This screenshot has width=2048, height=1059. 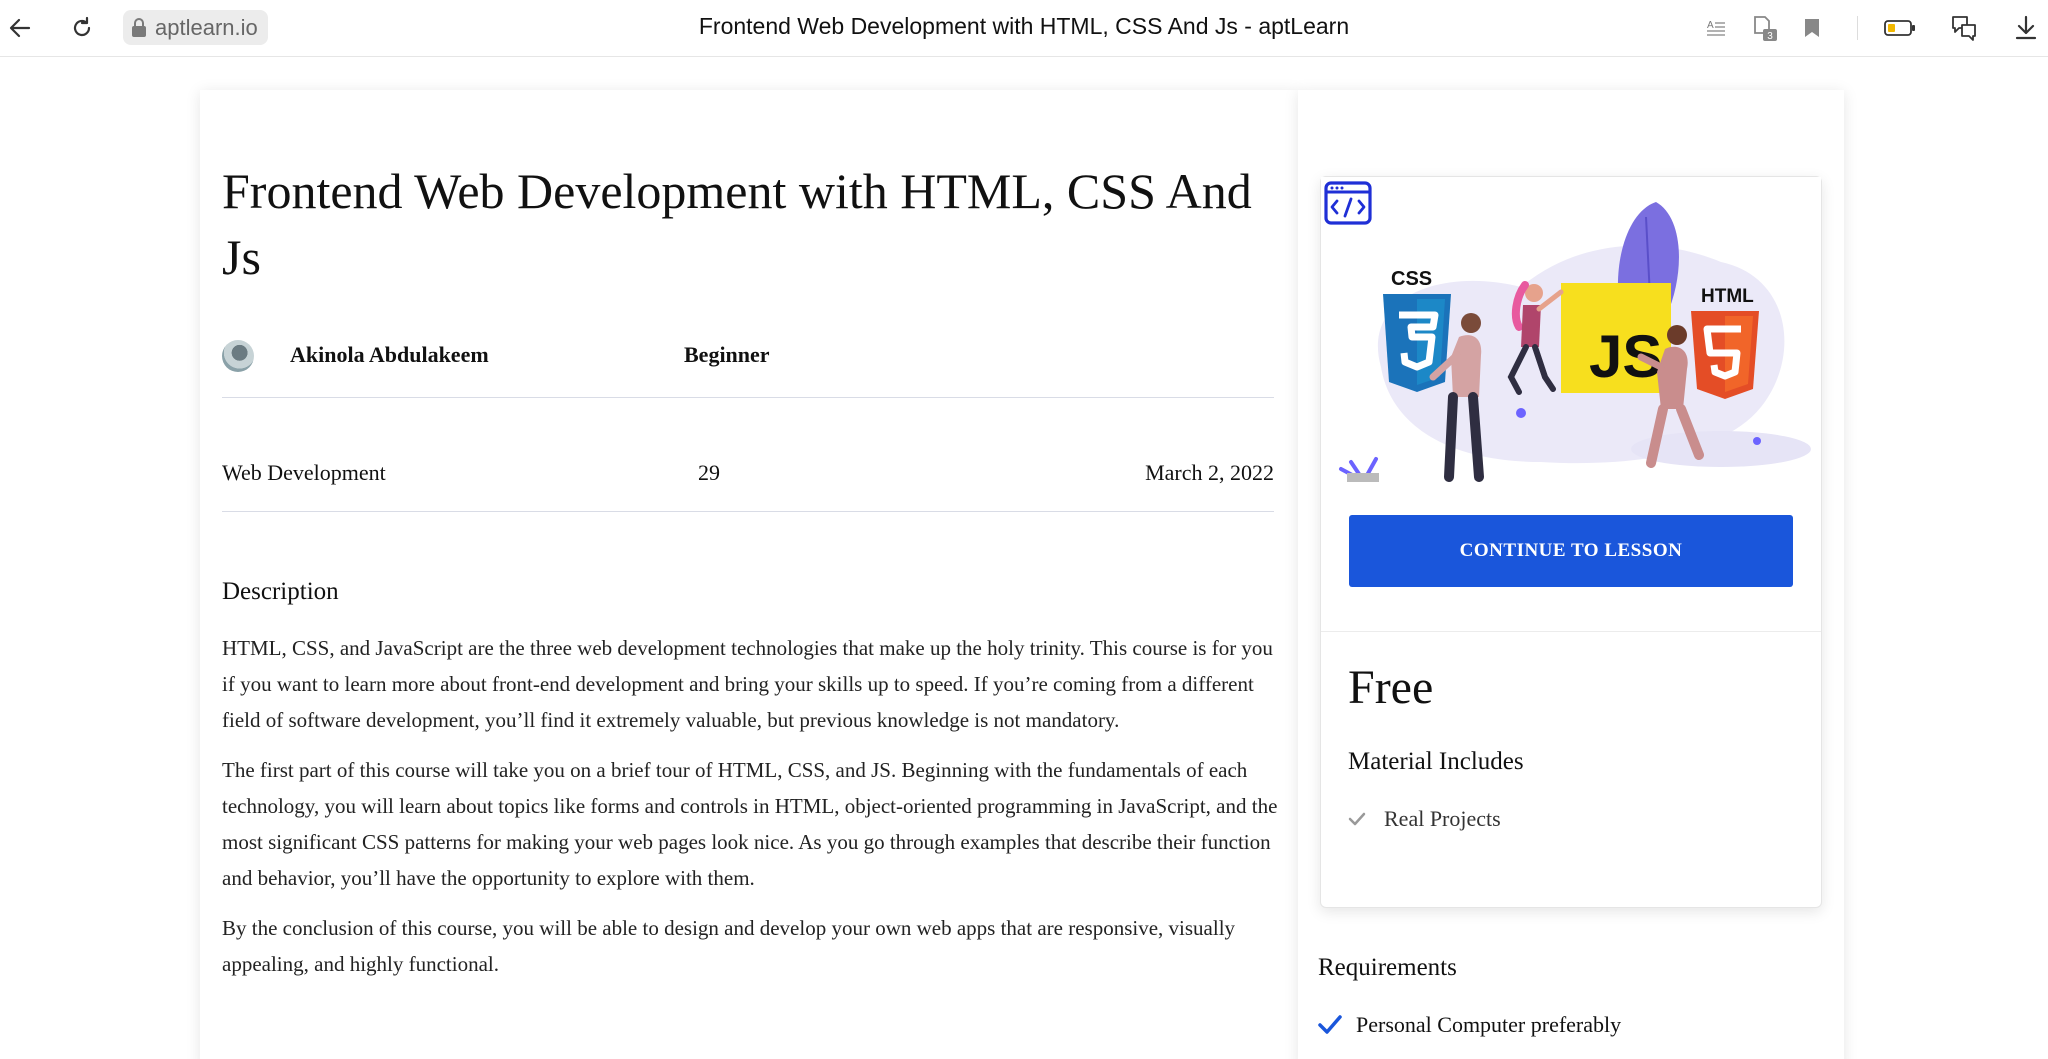 What do you see at coordinates (748, 511) in the screenshot?
I see `info-divider` at bounding box center [748, 511].